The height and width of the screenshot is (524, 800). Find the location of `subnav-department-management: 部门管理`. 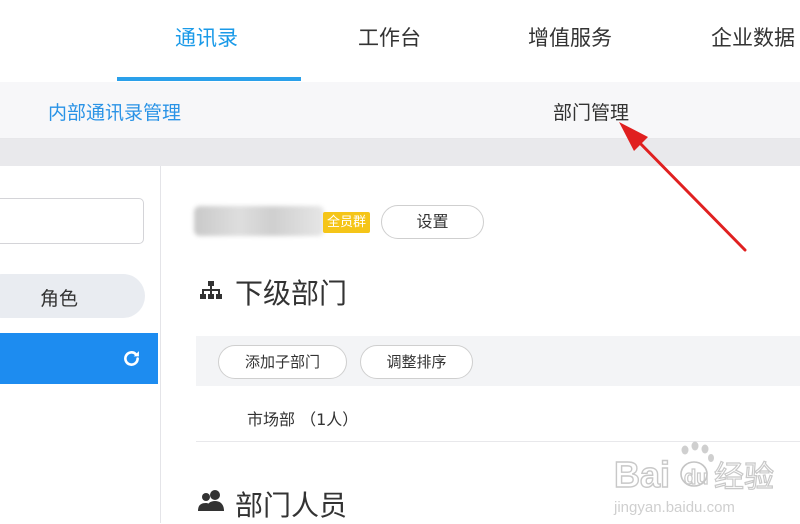

subnav-department-management: 部门管理 is located at coordinates (591, 111).